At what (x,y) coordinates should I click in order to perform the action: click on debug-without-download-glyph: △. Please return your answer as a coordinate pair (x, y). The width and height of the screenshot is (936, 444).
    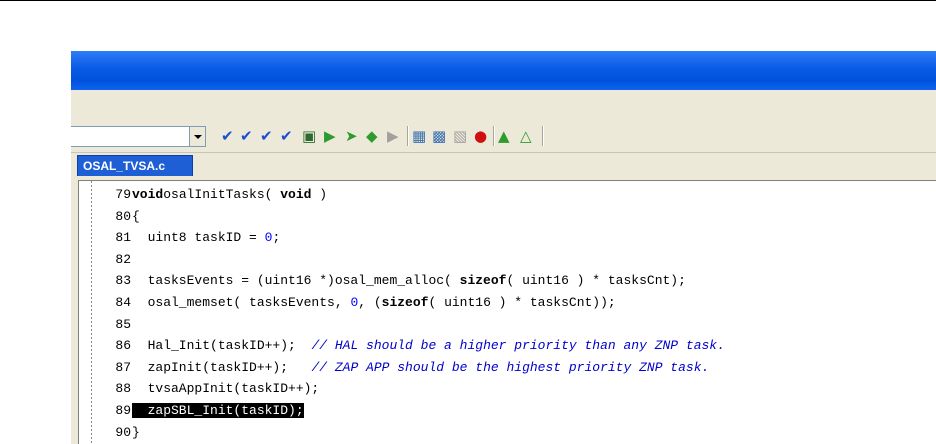
    Looking at the image, I should click on (526, 136).